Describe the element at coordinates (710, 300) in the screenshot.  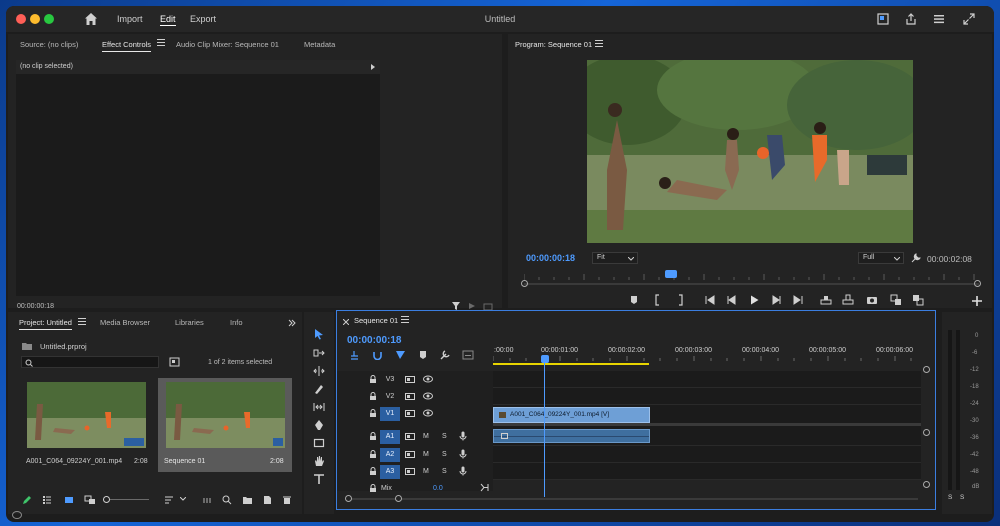
I see `go-to-in-icon` at that location.